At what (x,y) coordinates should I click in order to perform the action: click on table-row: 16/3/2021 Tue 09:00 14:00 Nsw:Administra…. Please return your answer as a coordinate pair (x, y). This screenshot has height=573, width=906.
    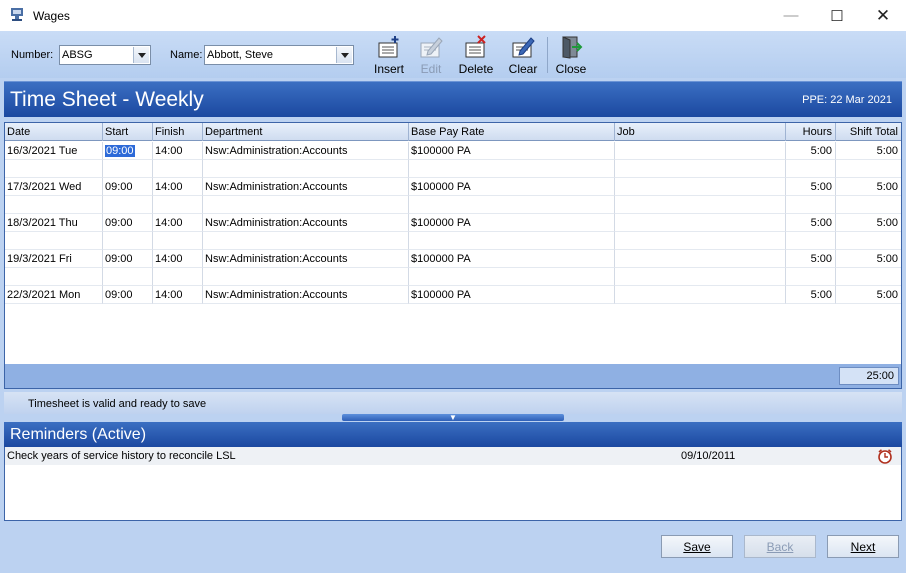
    Looking at the image, I should click on (453, 160).